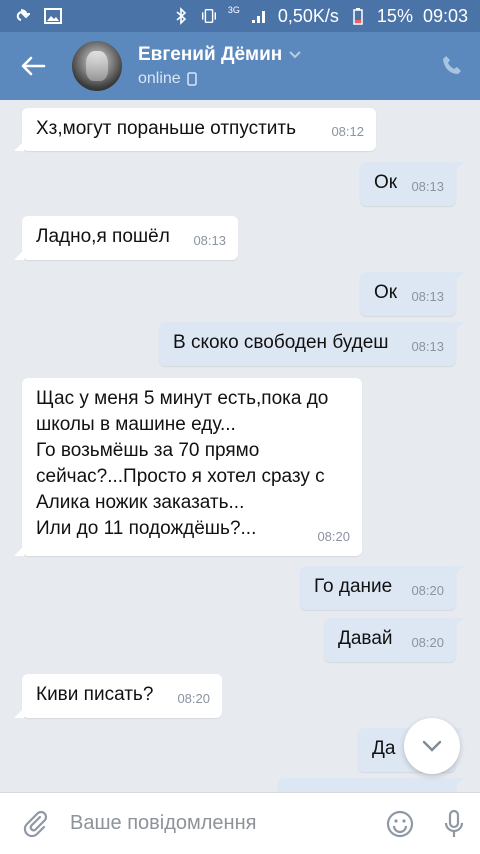 The width and height of the screenshot is (480, 854). What do you see at coordinates (281, 342) in the screenshot?
I see `message-text: В скоко свободен будеш` at bounding box center [281, 342].